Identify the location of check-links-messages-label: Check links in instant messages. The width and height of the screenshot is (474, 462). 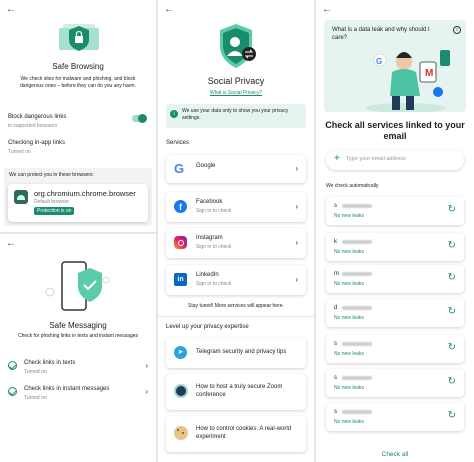
(67, 389).